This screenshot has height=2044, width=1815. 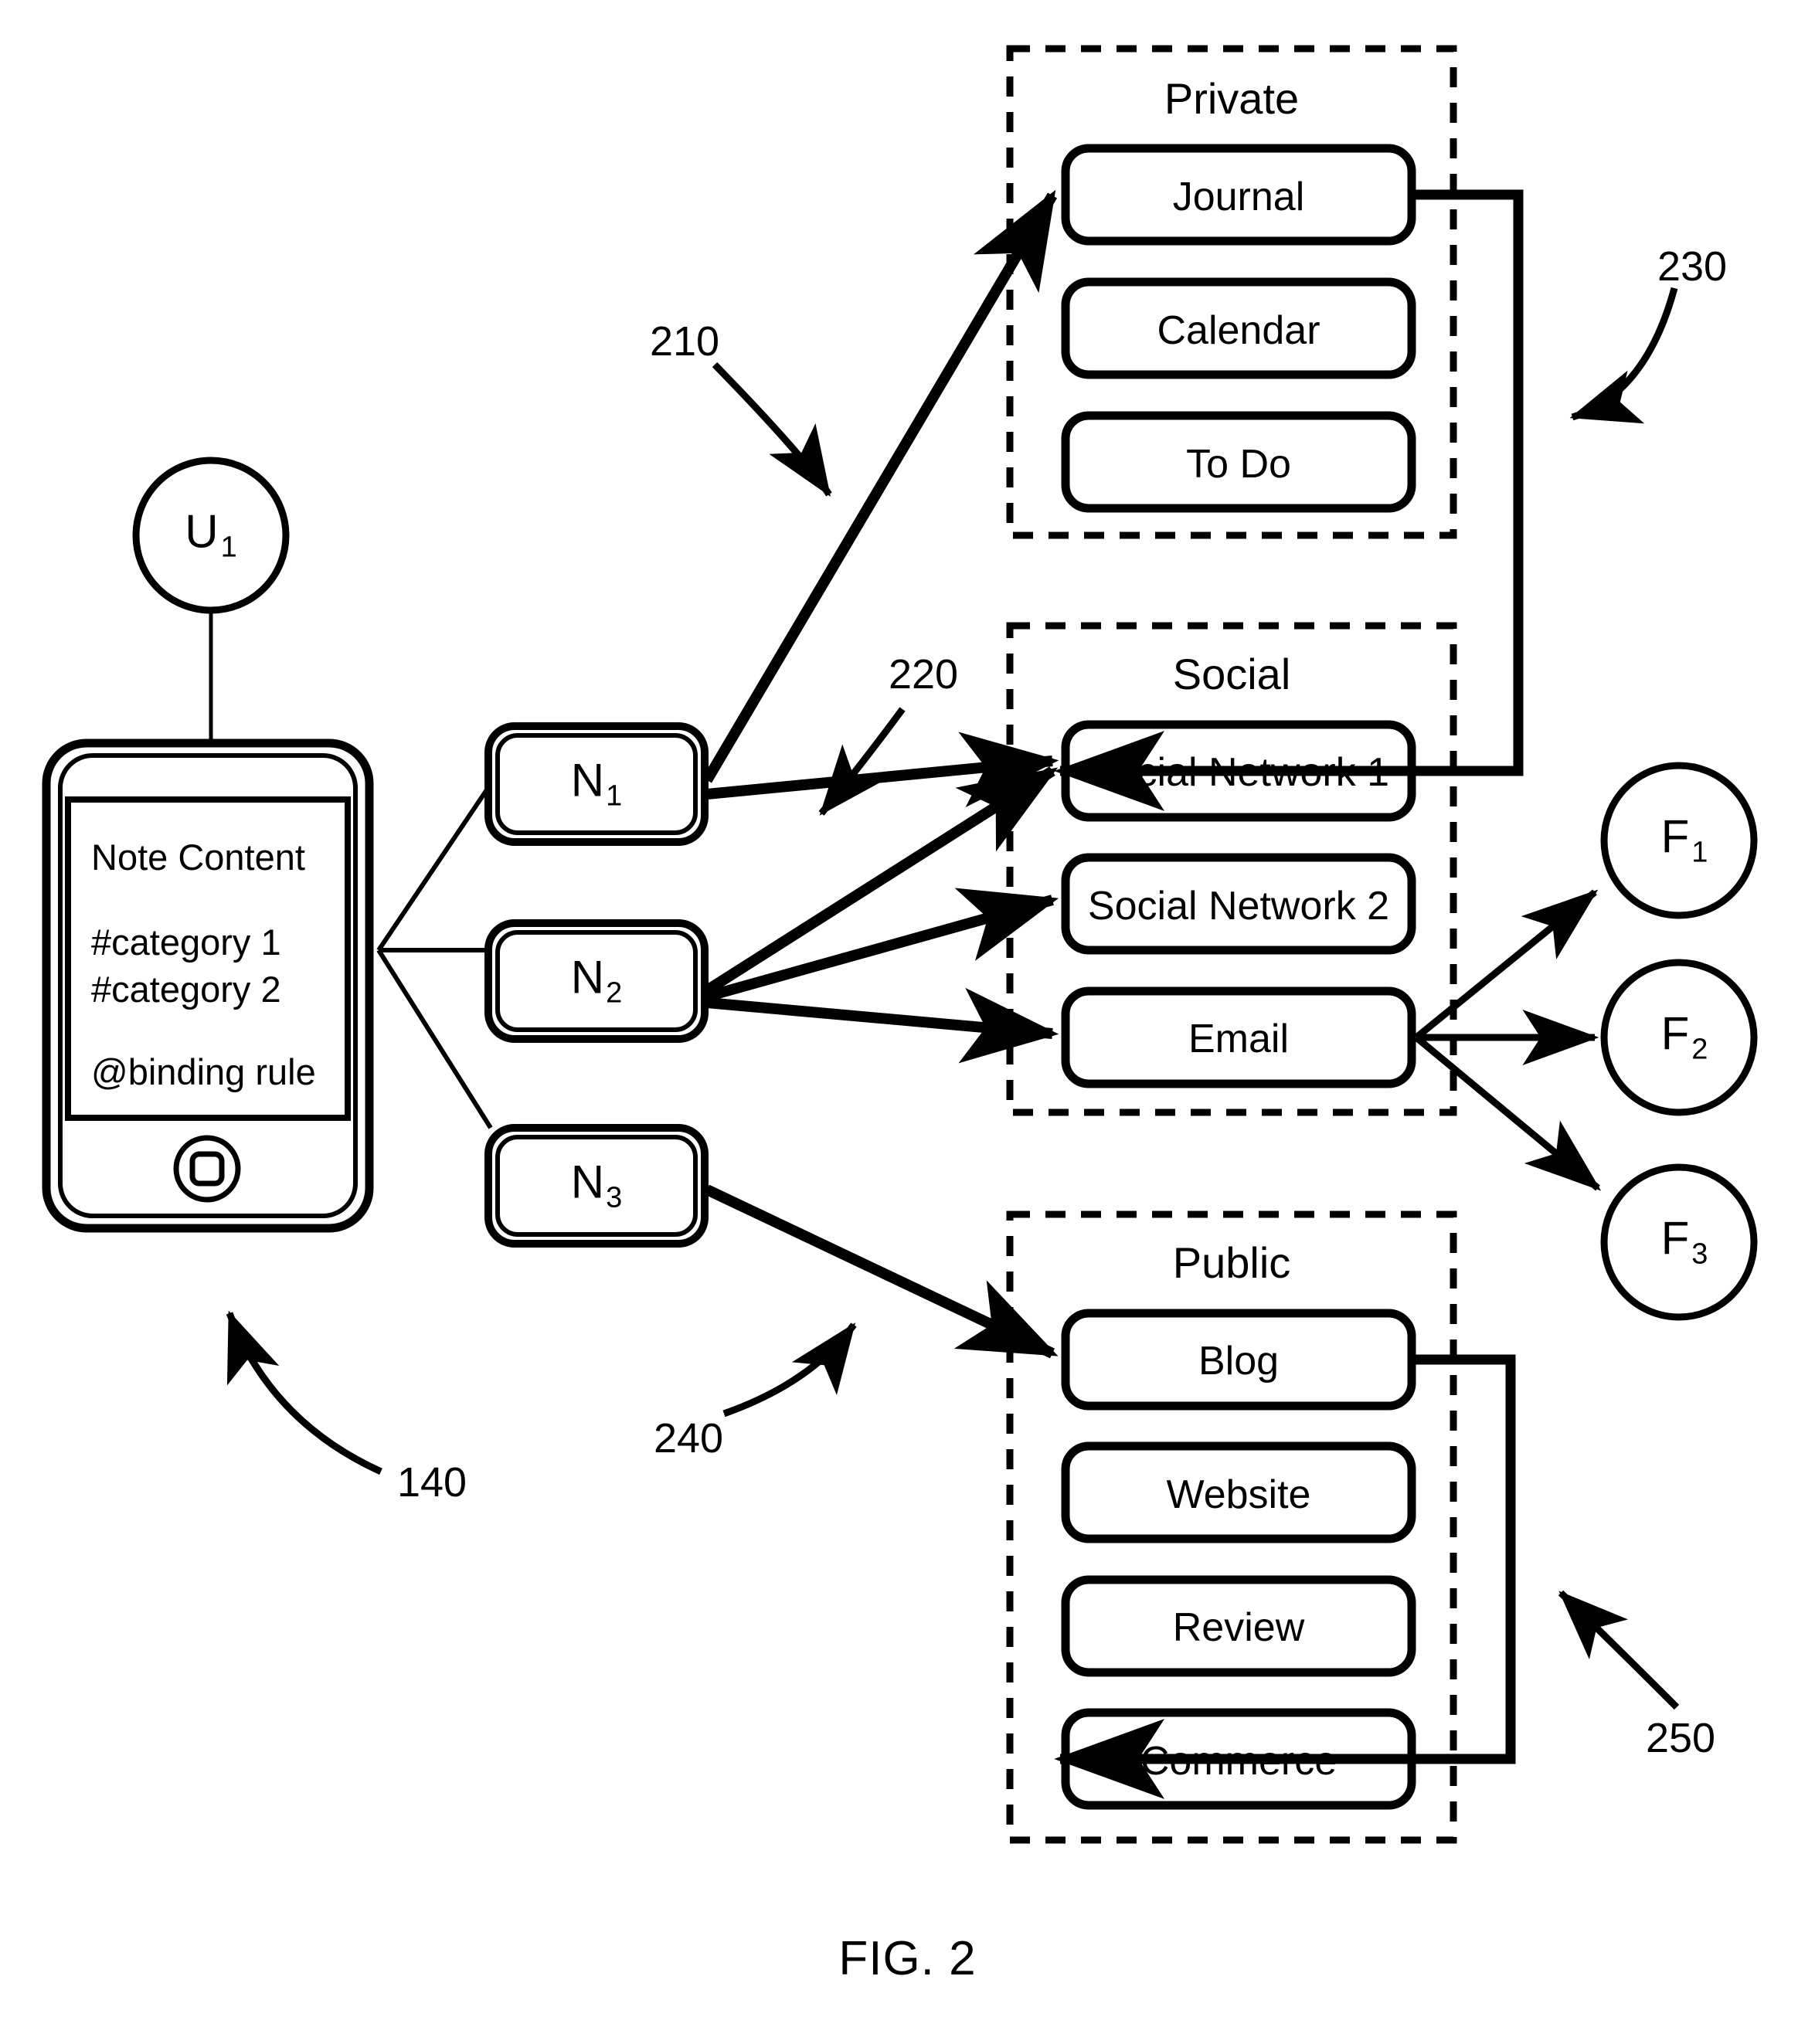 I want to click on pill-label-blog: Blog, so click(x=1238, y=1361).